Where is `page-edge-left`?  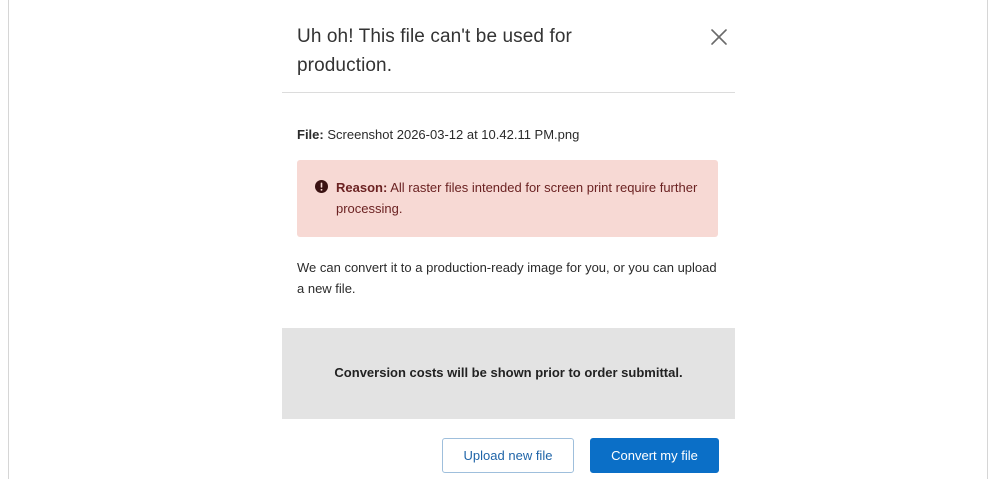 page-edge-left is located at coordinates (8, 239).